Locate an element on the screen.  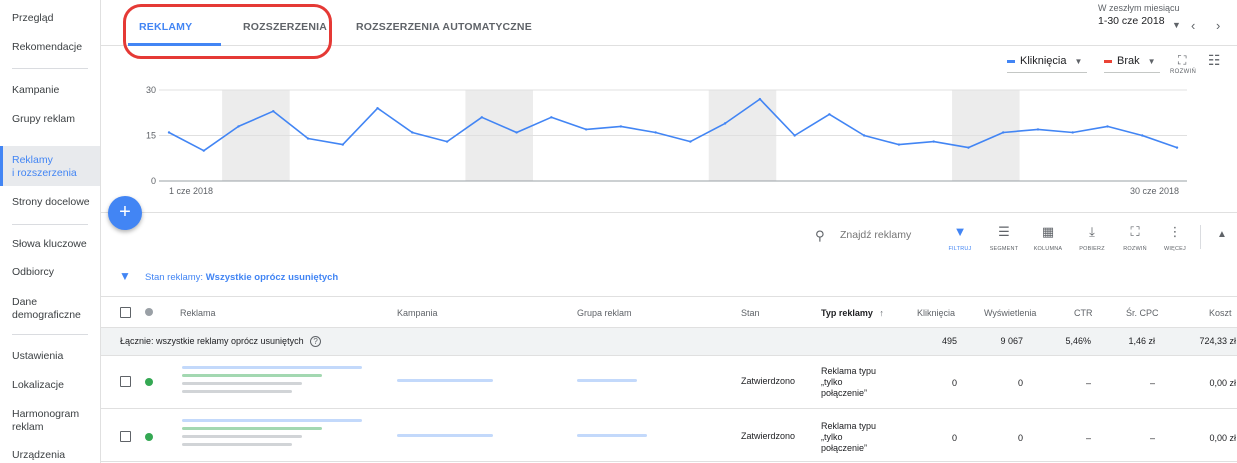
sidebar-item-devices: Urządzenia is located at coordinates (50, 455).